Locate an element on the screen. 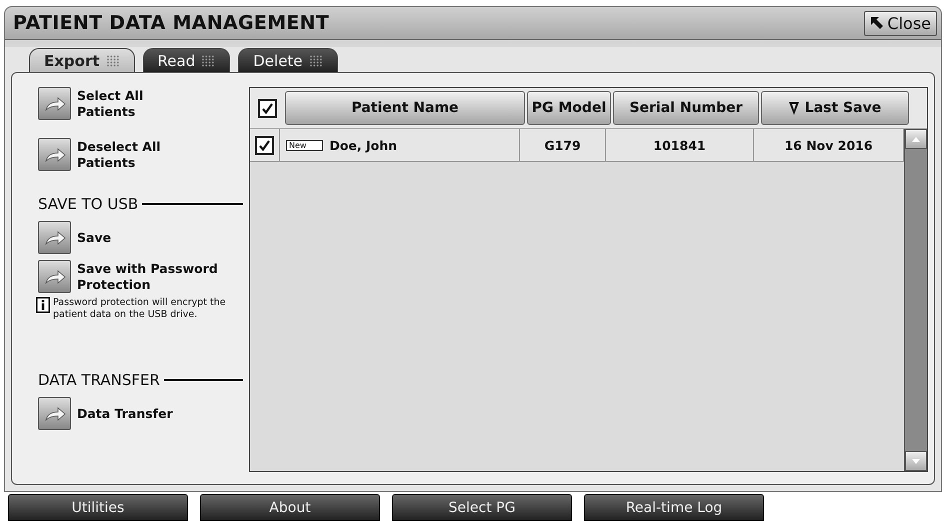 The width and height of the screenshot is (946, 525). tab: Read is located at coordinates (186, 60).